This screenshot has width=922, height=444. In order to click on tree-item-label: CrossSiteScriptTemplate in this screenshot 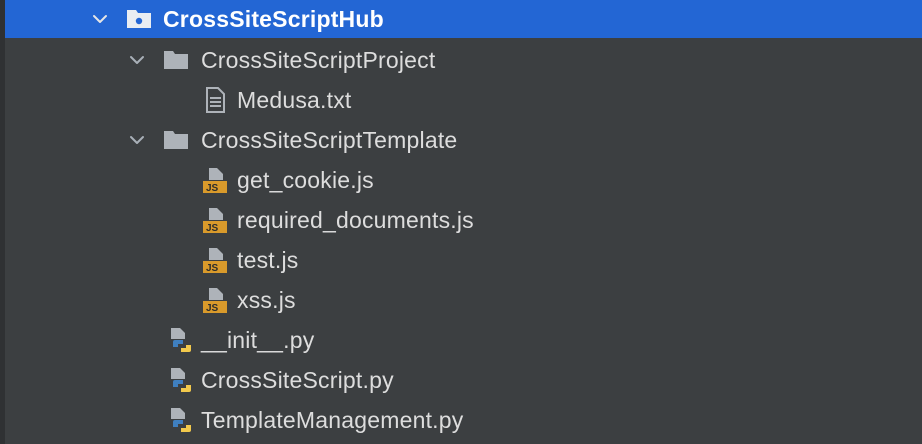, I will do `click(329, 140)`.